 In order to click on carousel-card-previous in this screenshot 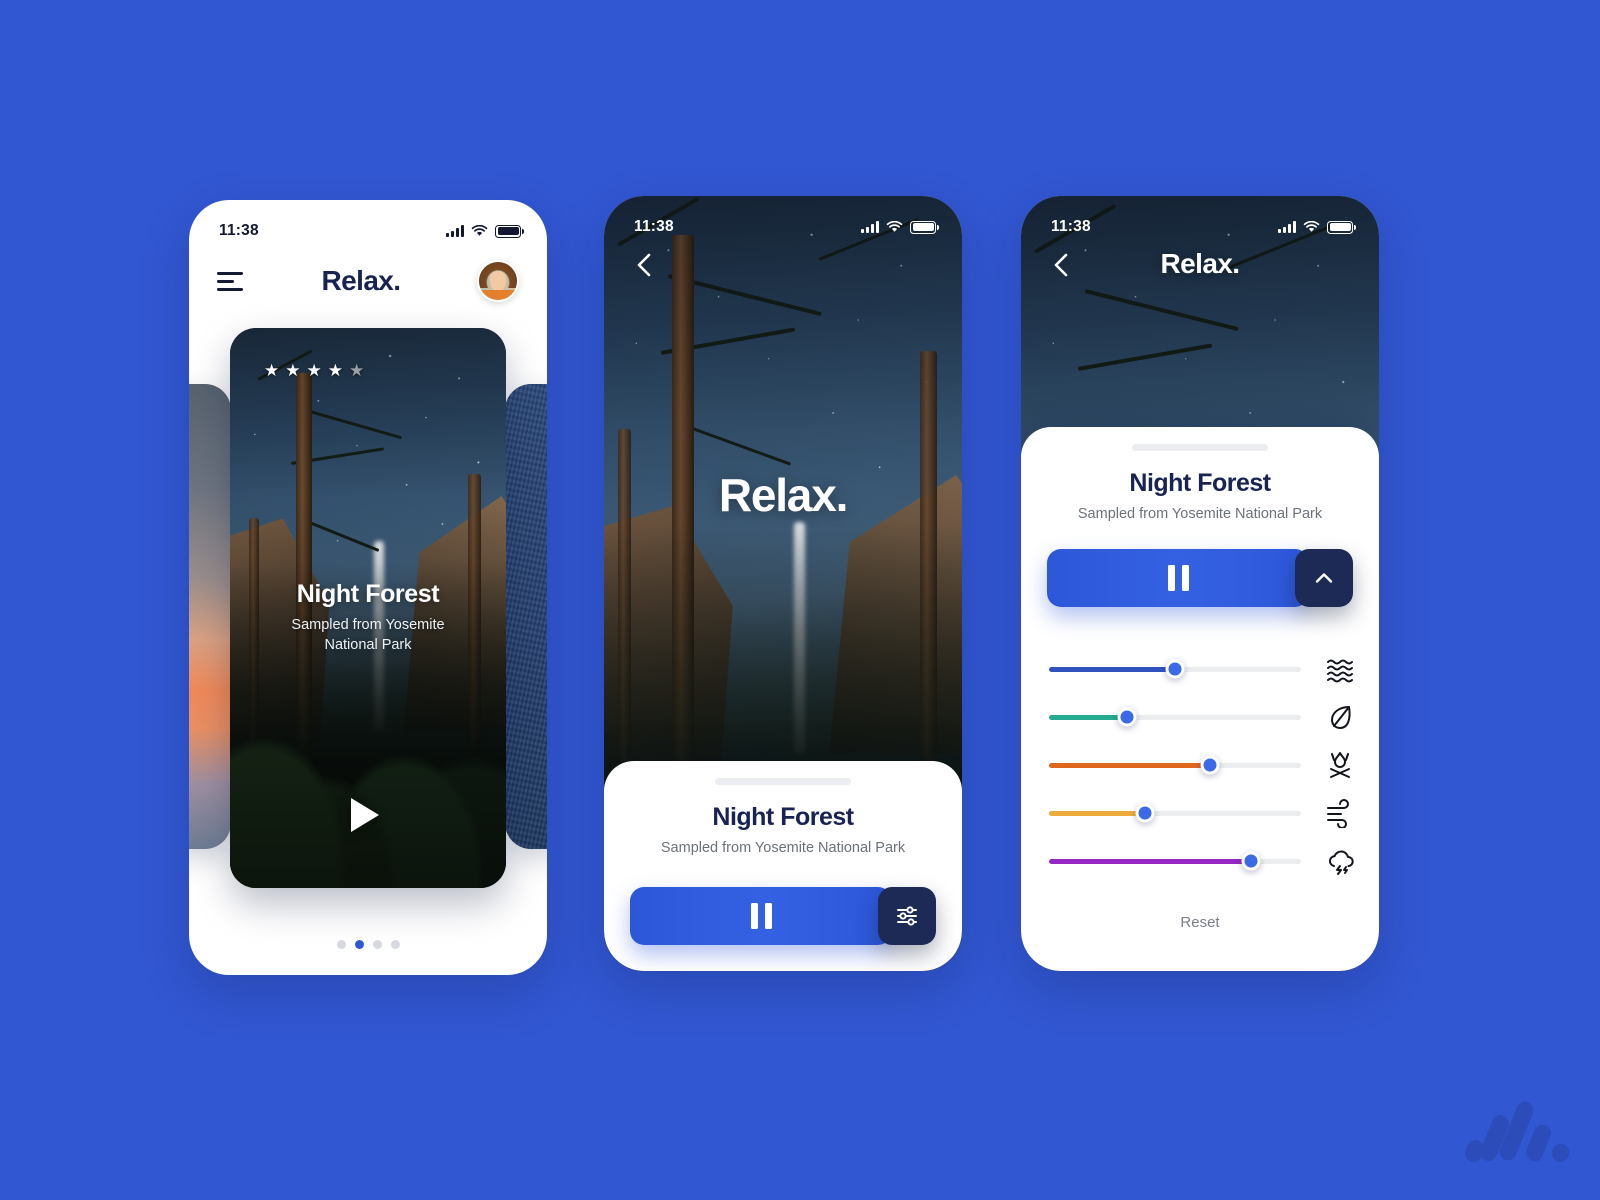, I will do `click(210, 616)`.